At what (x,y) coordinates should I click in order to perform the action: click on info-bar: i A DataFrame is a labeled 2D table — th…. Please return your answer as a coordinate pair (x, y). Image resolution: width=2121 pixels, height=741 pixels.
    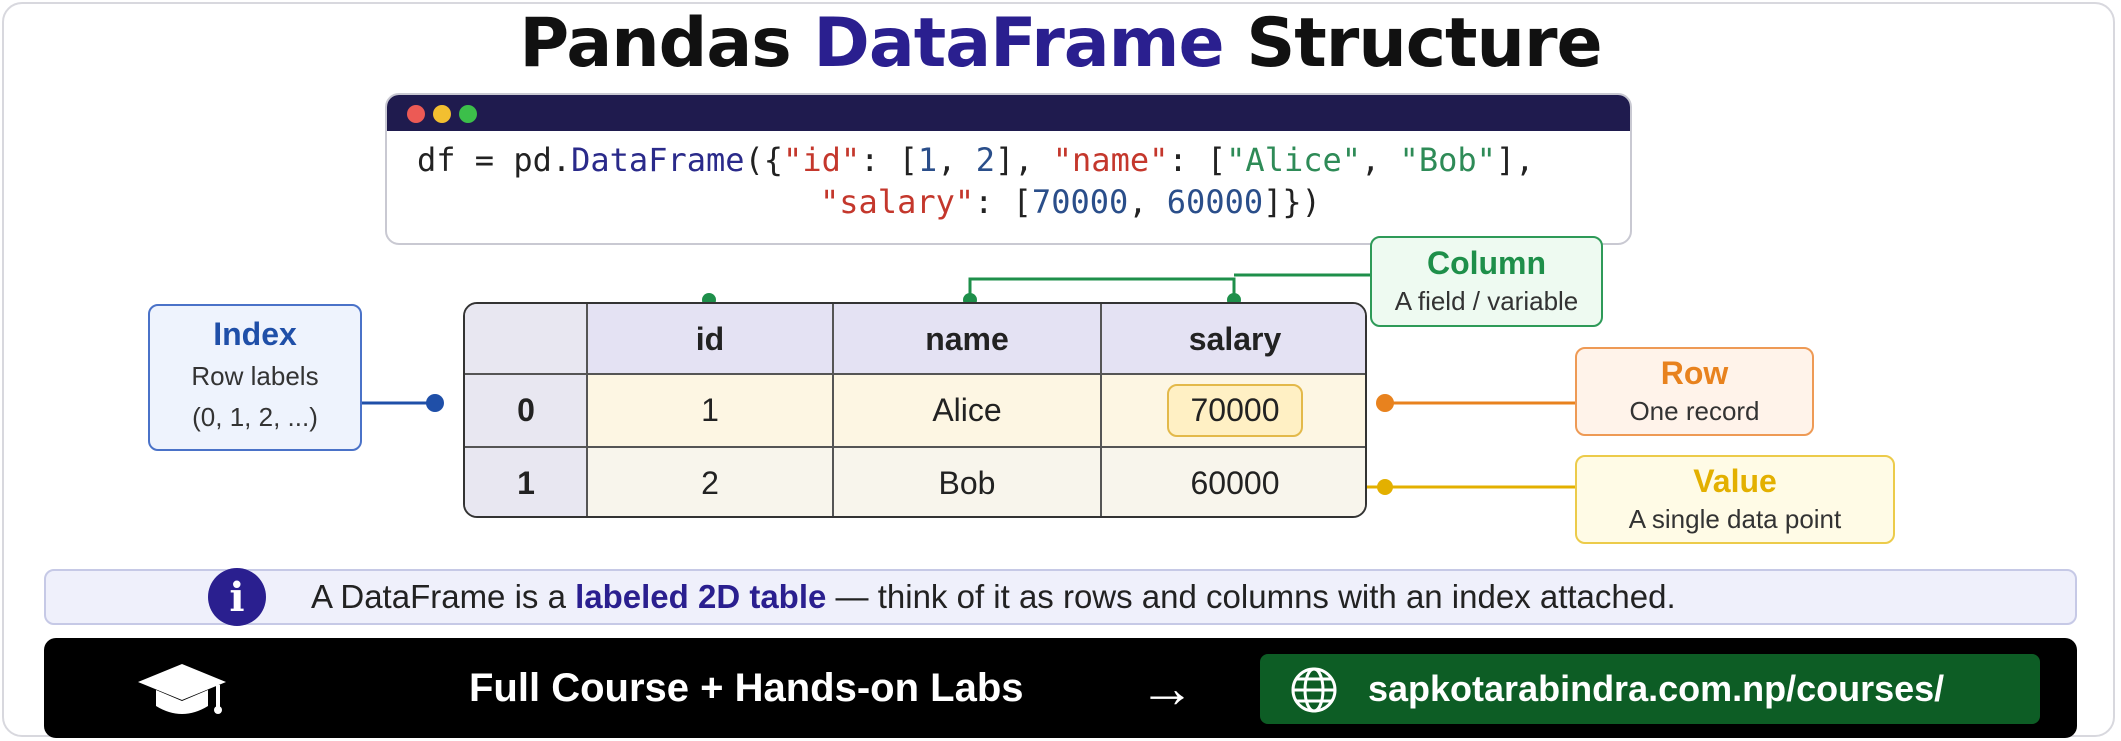
    Looking at the image, I should click on (1060, 597).